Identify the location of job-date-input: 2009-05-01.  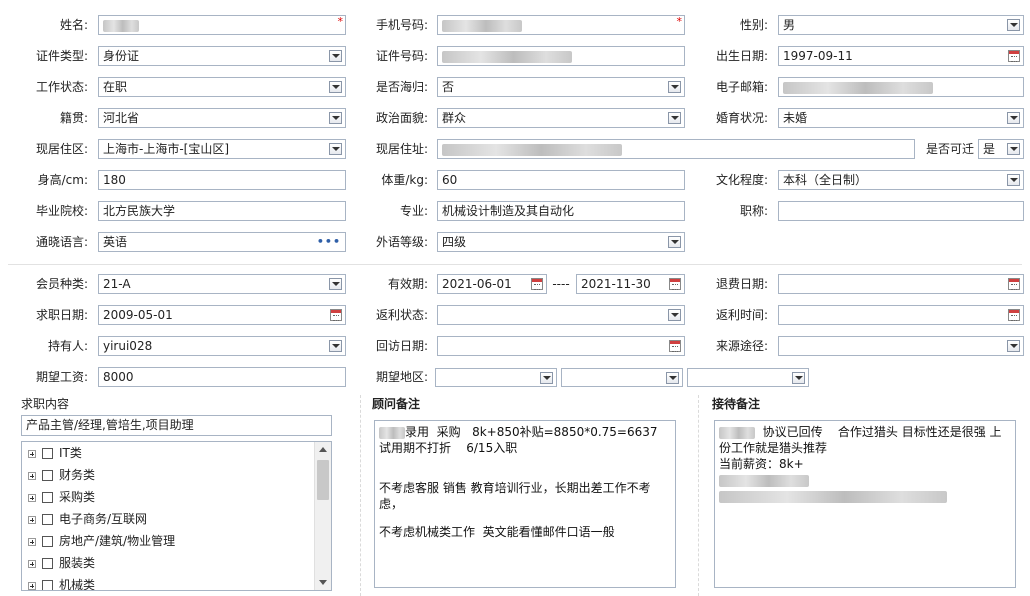
(222, 315).